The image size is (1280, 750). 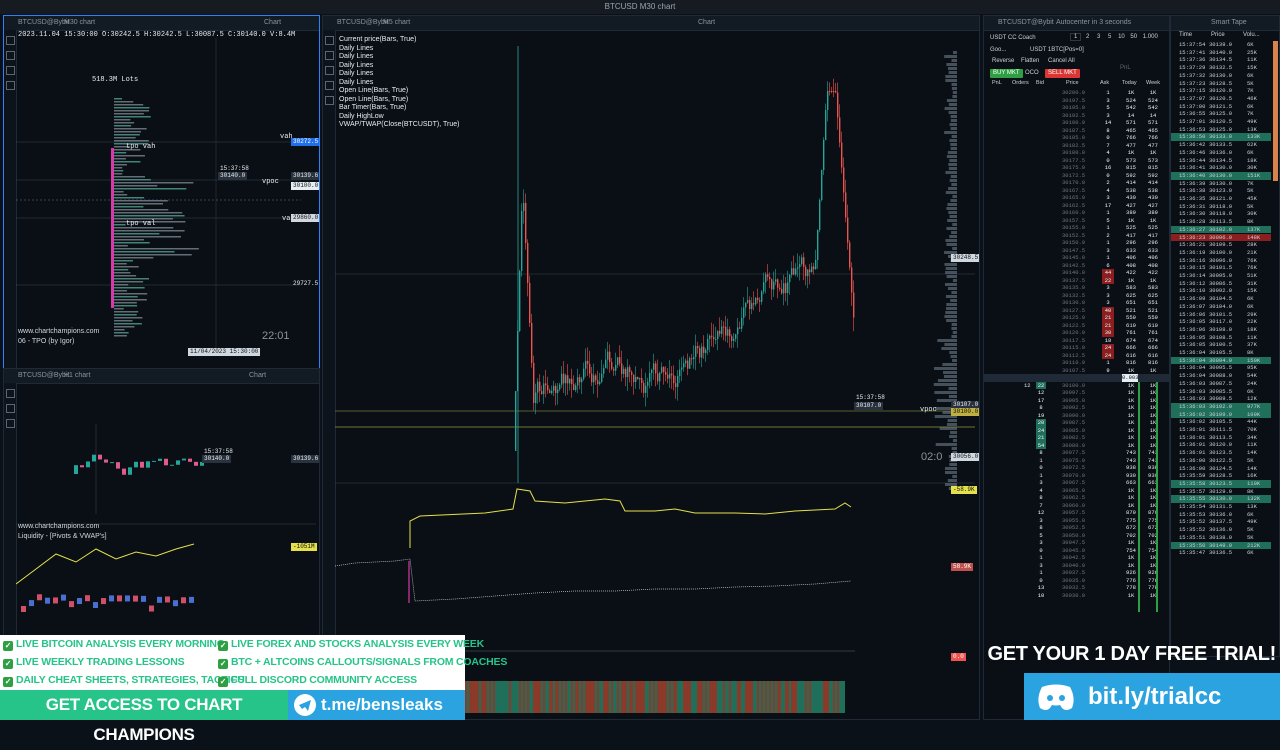 I want to click on tape-row: 15:36:44 30134.5 18K, so click(x=1221, y=161).